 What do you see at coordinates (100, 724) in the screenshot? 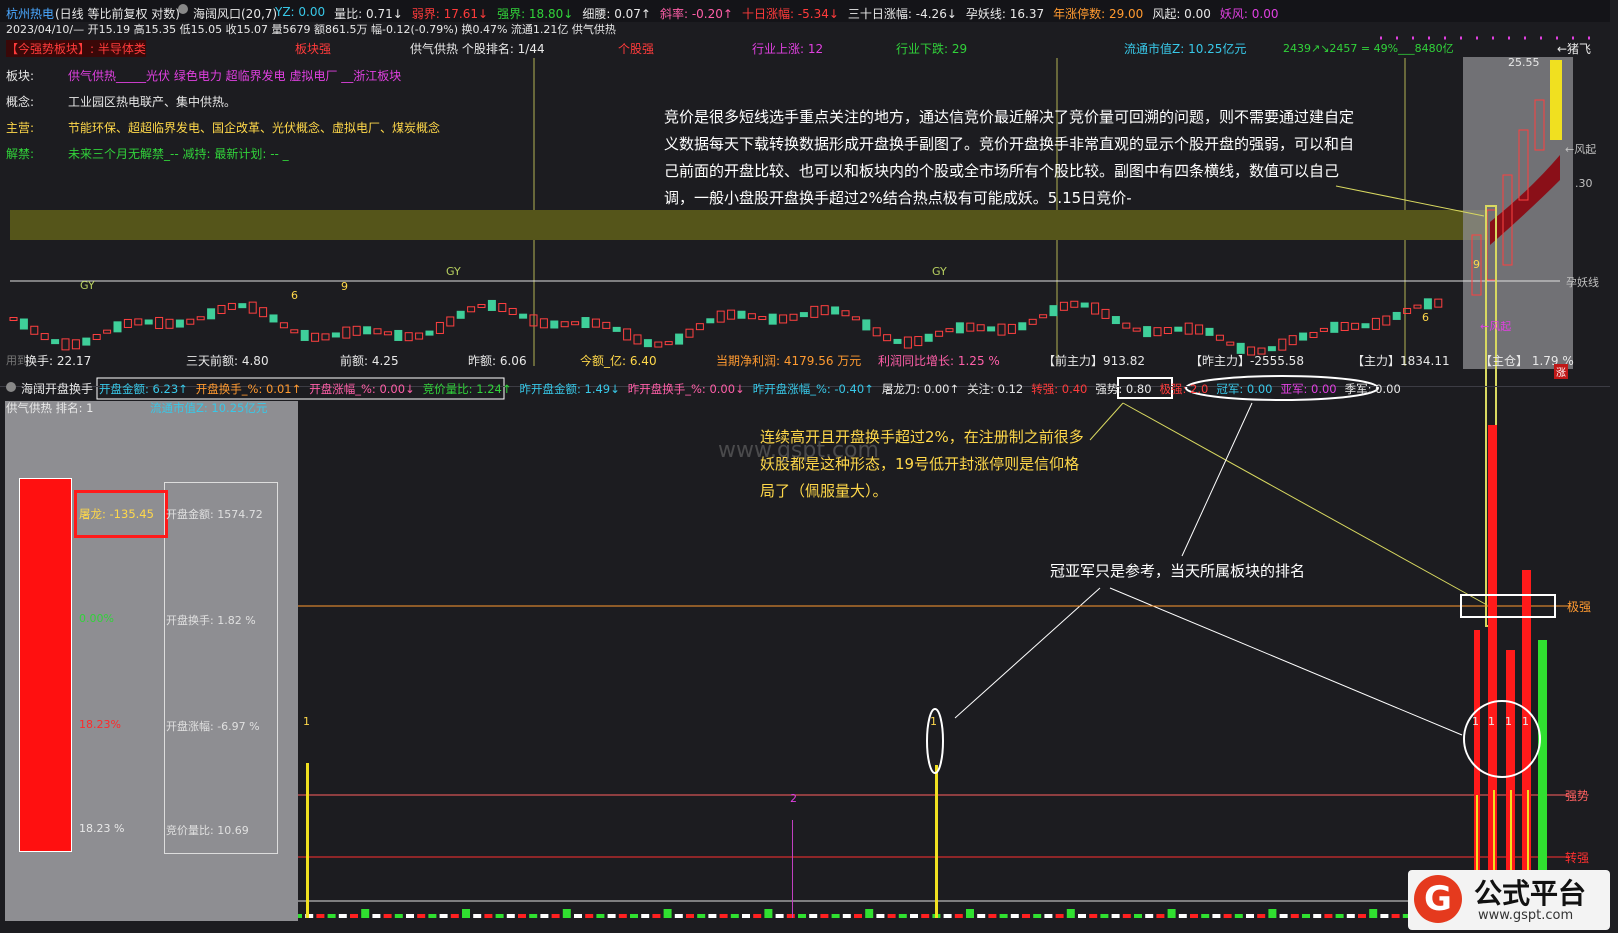
I see `pct-red: 18.23%` at bounding box center [100, 724].